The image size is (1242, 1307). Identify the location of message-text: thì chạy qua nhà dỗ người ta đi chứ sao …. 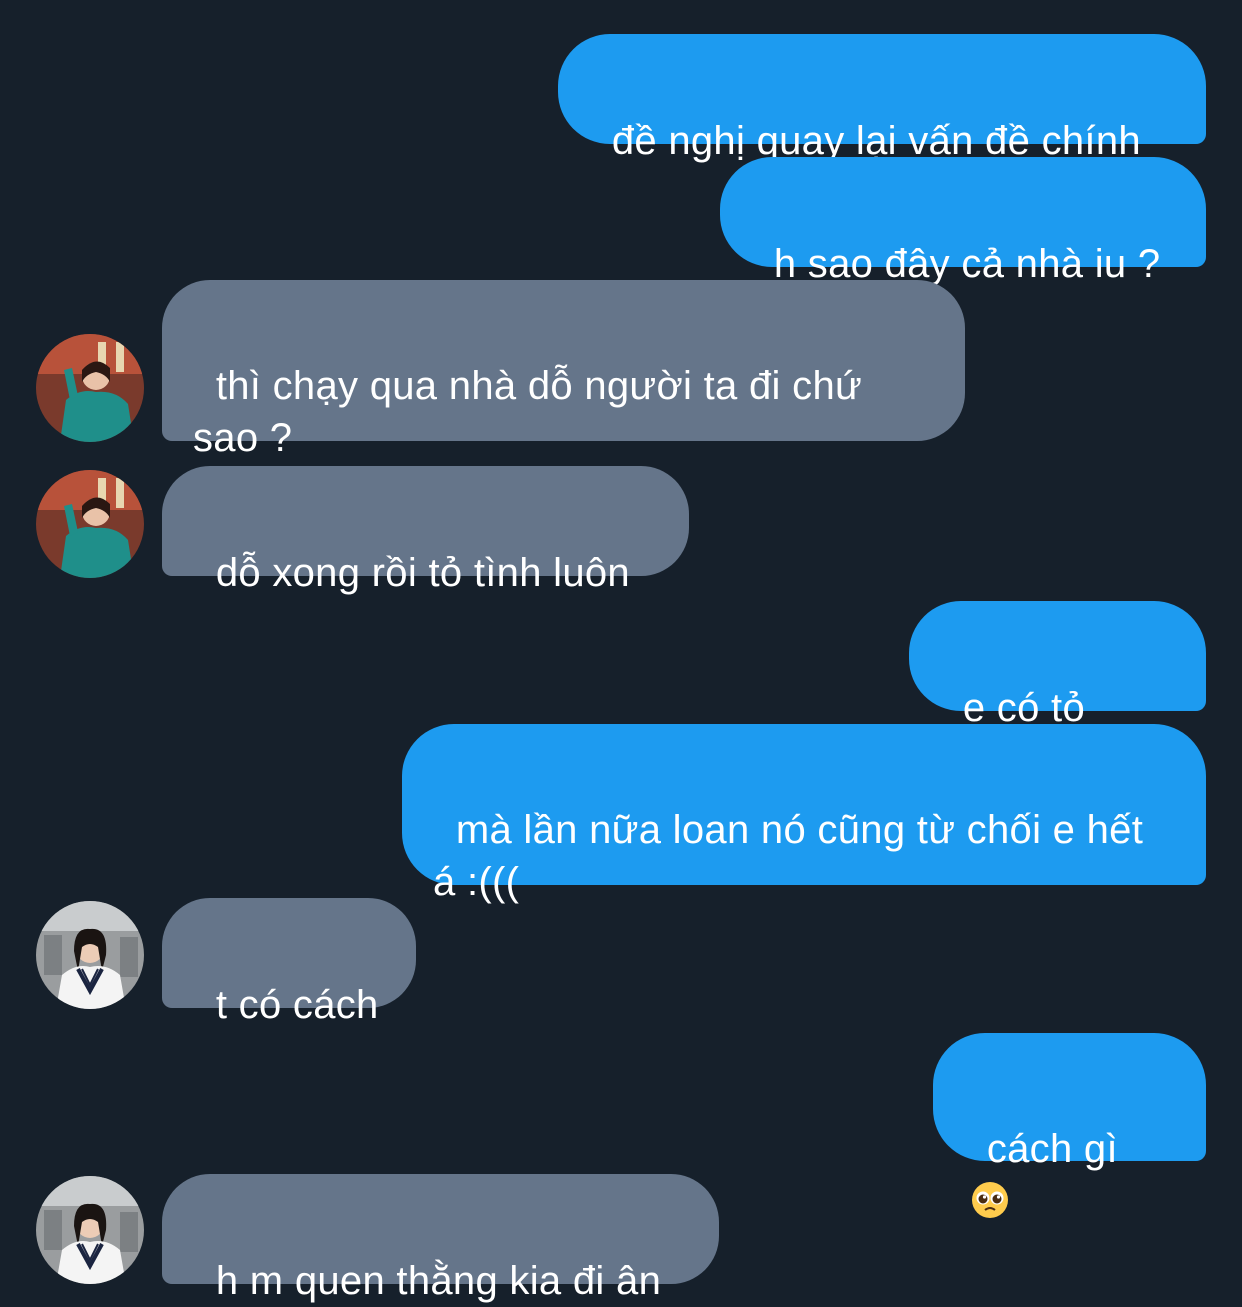
(528, 412).